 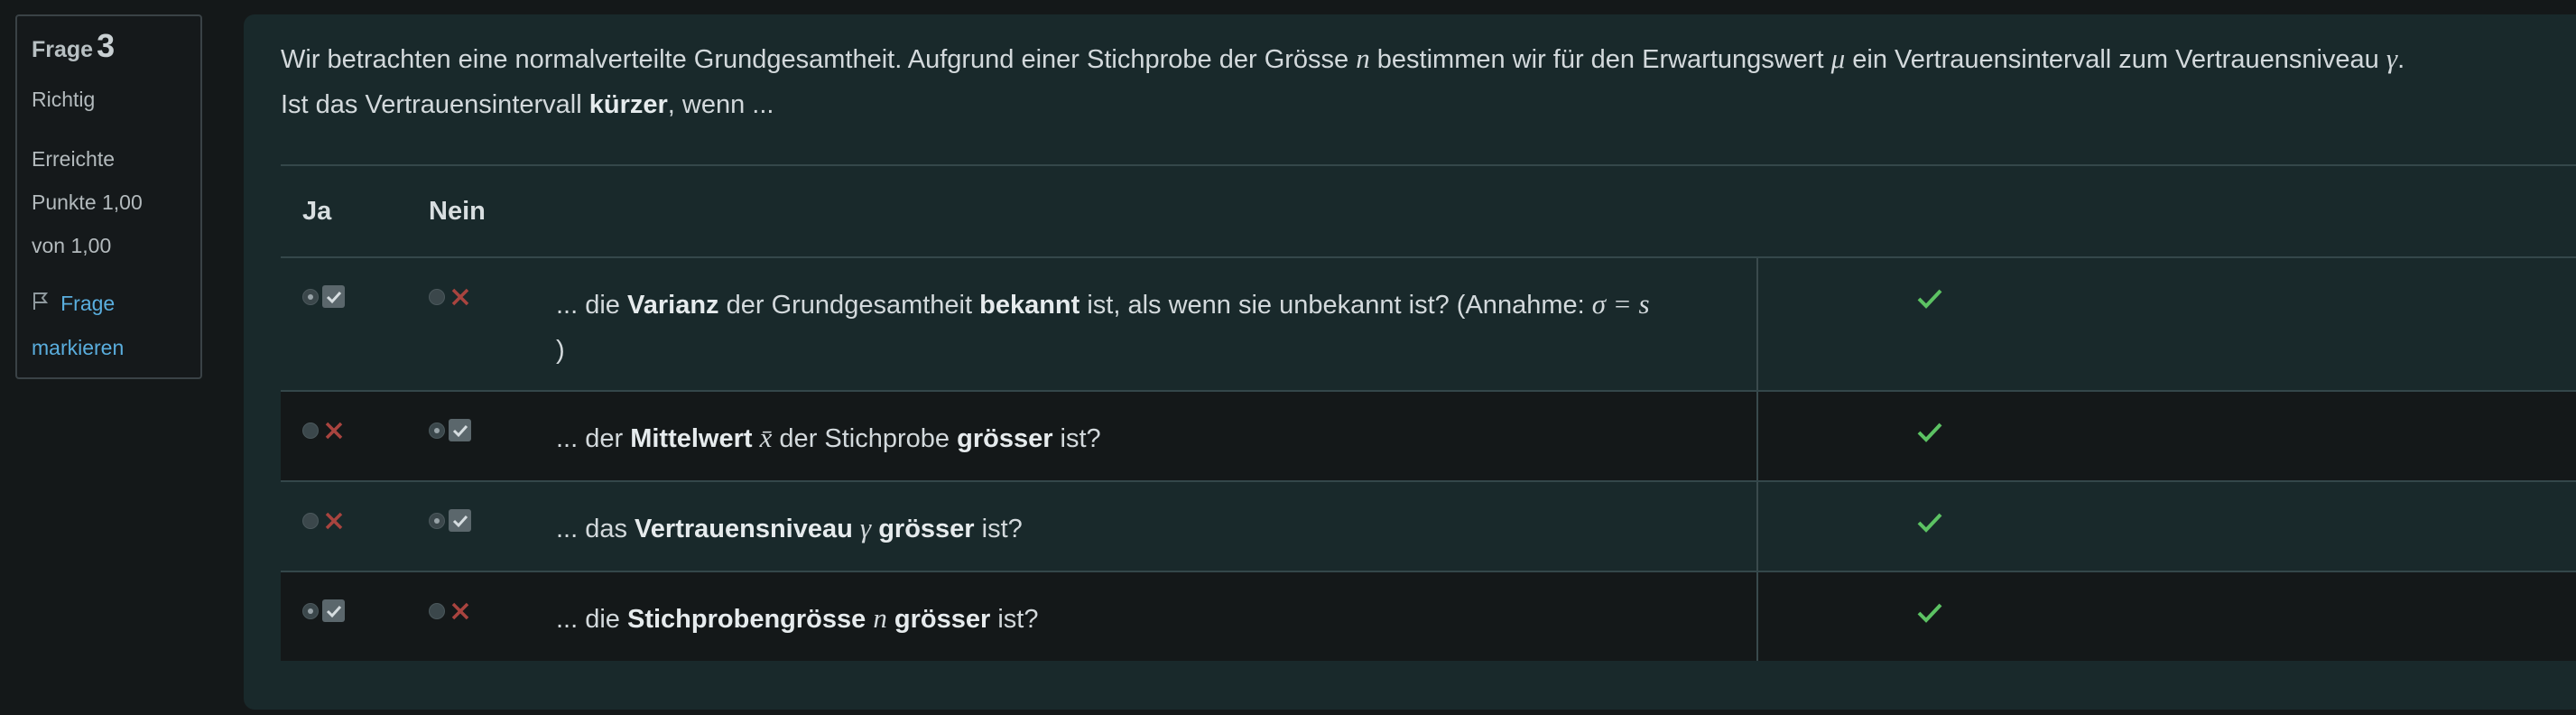 I want to click on grade-line-1: Erreichte, so click(x=74, y=159).